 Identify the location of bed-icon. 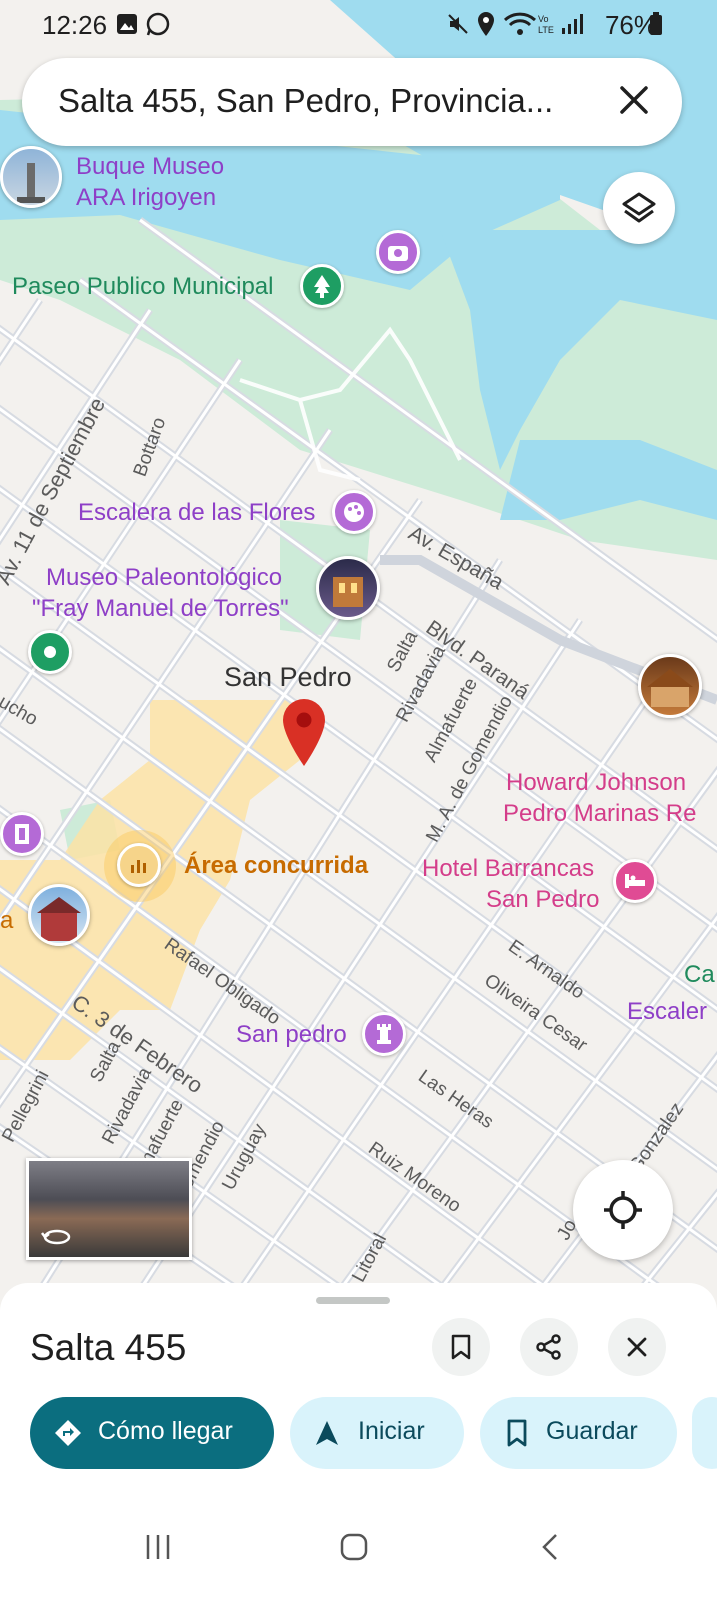
(635, 881).